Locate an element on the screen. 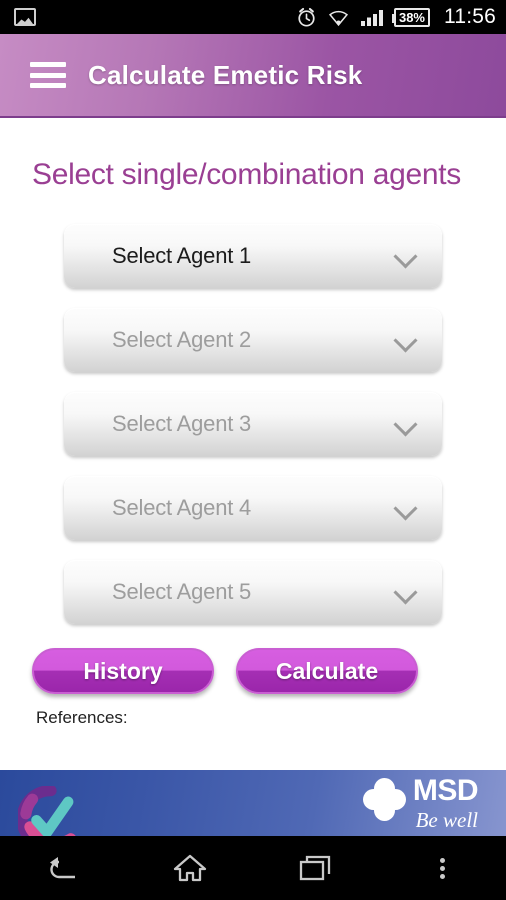 The image size is (506, 900). status-bar-right: 38% 11:56 is located at coordinates (396, 17).